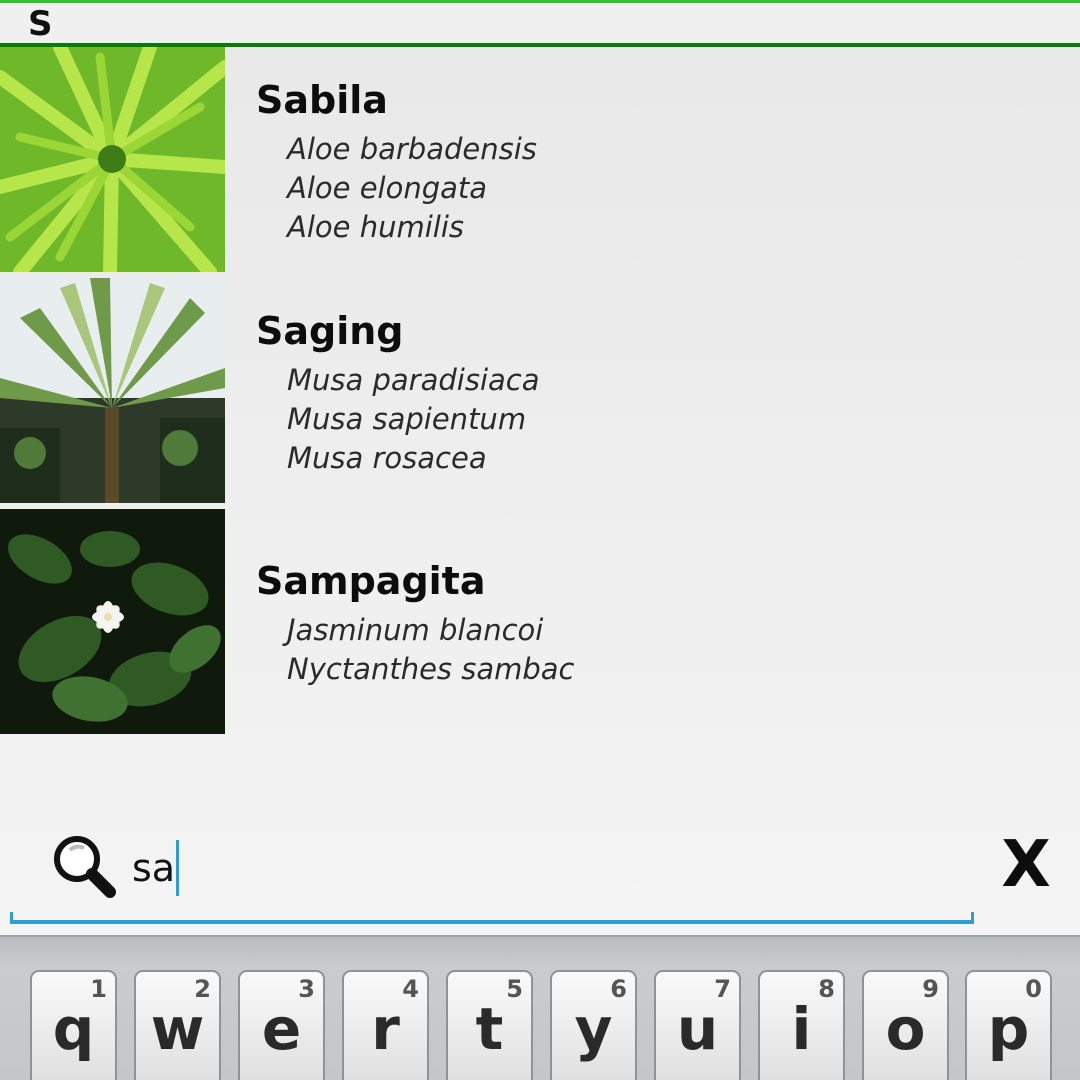  I want to click on search-input: sa, so click(542, 868).